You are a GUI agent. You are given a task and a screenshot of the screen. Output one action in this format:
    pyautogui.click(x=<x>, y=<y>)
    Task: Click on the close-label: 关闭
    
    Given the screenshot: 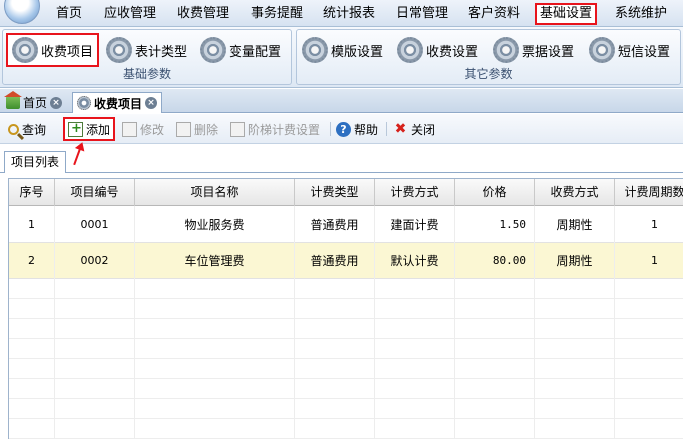 What is the action you would take?
    pyautogui.click(x=423, y=129)
    